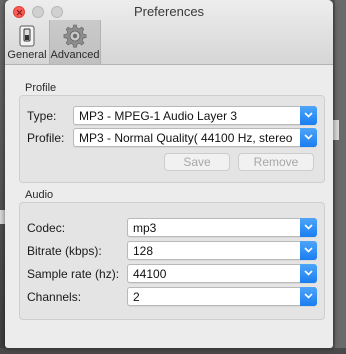  Describe the element at coordinates (46, 228) in the screenshot. I see `codec-label: Codec:` at that location.